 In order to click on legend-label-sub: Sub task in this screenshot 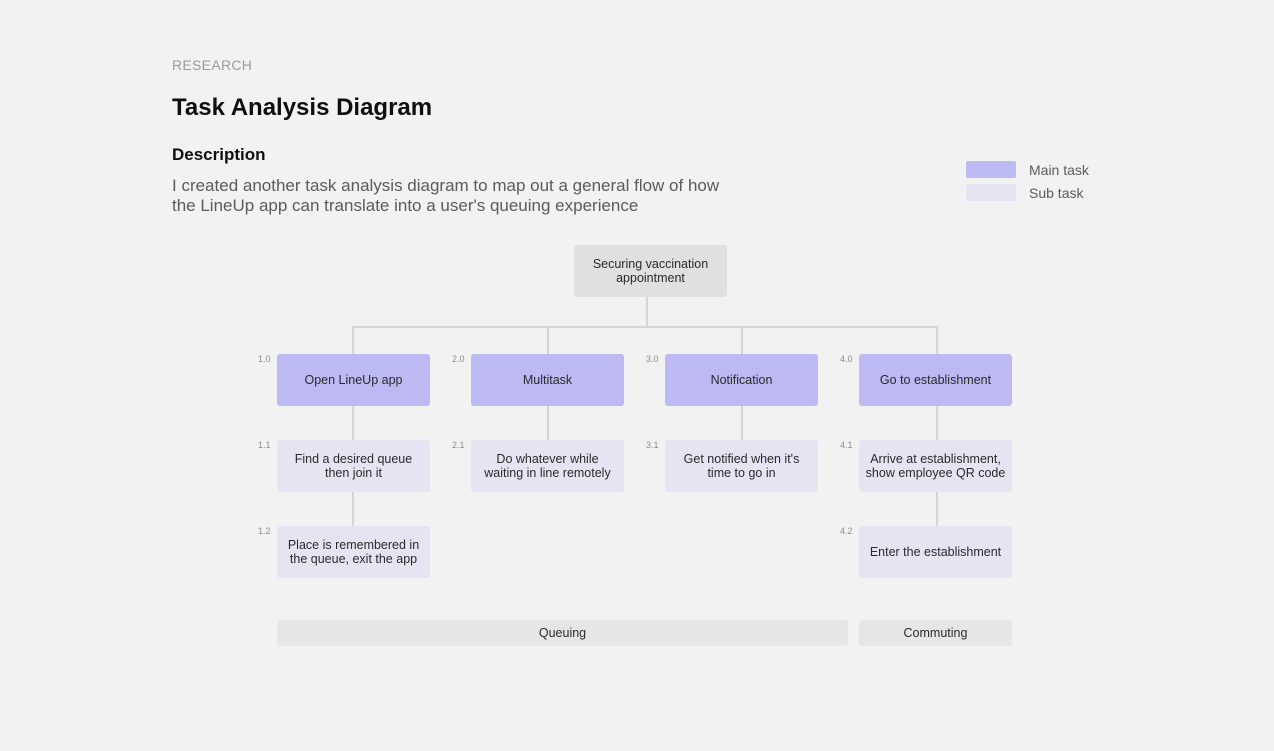, I will do `click(1056, 192)`.